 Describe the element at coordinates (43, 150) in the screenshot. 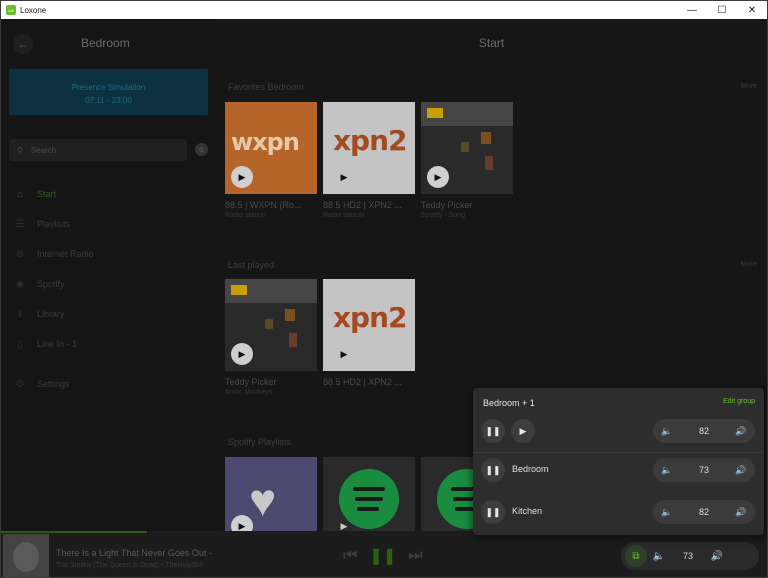

I see `search-placeholder: Search` at that location.